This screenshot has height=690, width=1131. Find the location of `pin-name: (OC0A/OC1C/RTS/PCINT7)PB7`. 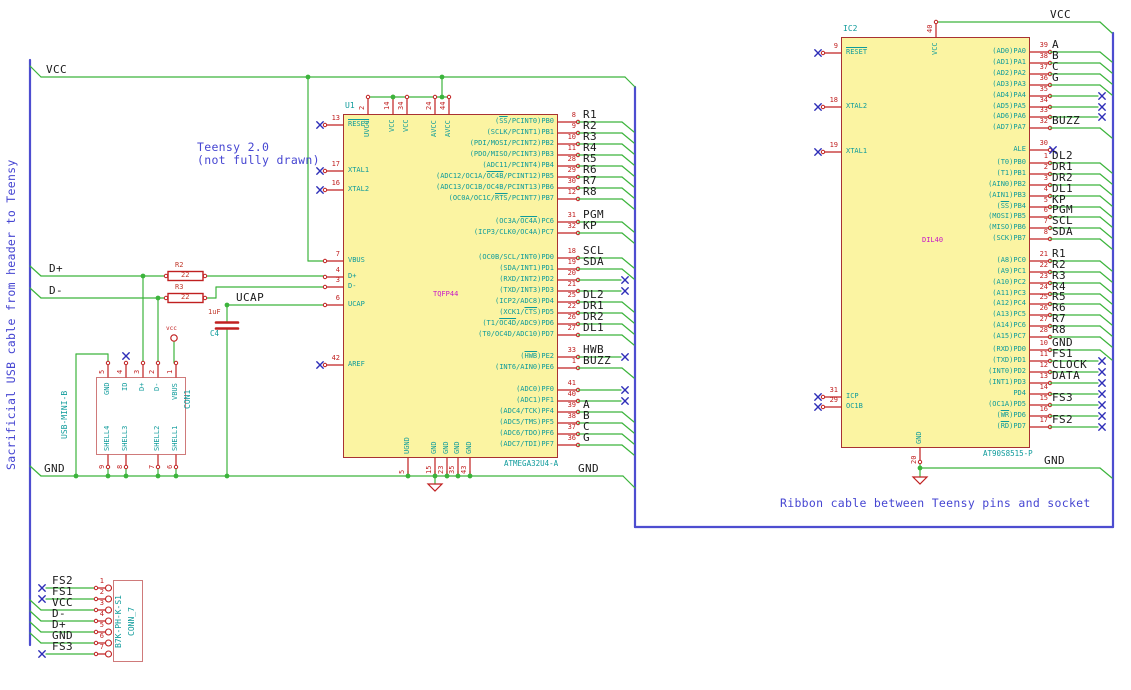

pin-name: (OC0A/OC1C/RTS/PCINT7)PB7 is located at coordinates (501, 198).